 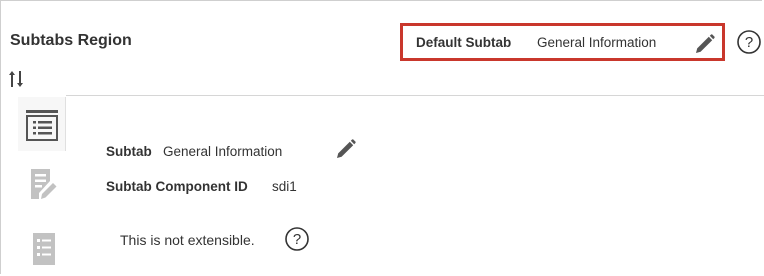 What do you see at coordinates (71, 40) in the screenshot?
I see `region-title: Subtabs Region` at bounding box center [71, 40].